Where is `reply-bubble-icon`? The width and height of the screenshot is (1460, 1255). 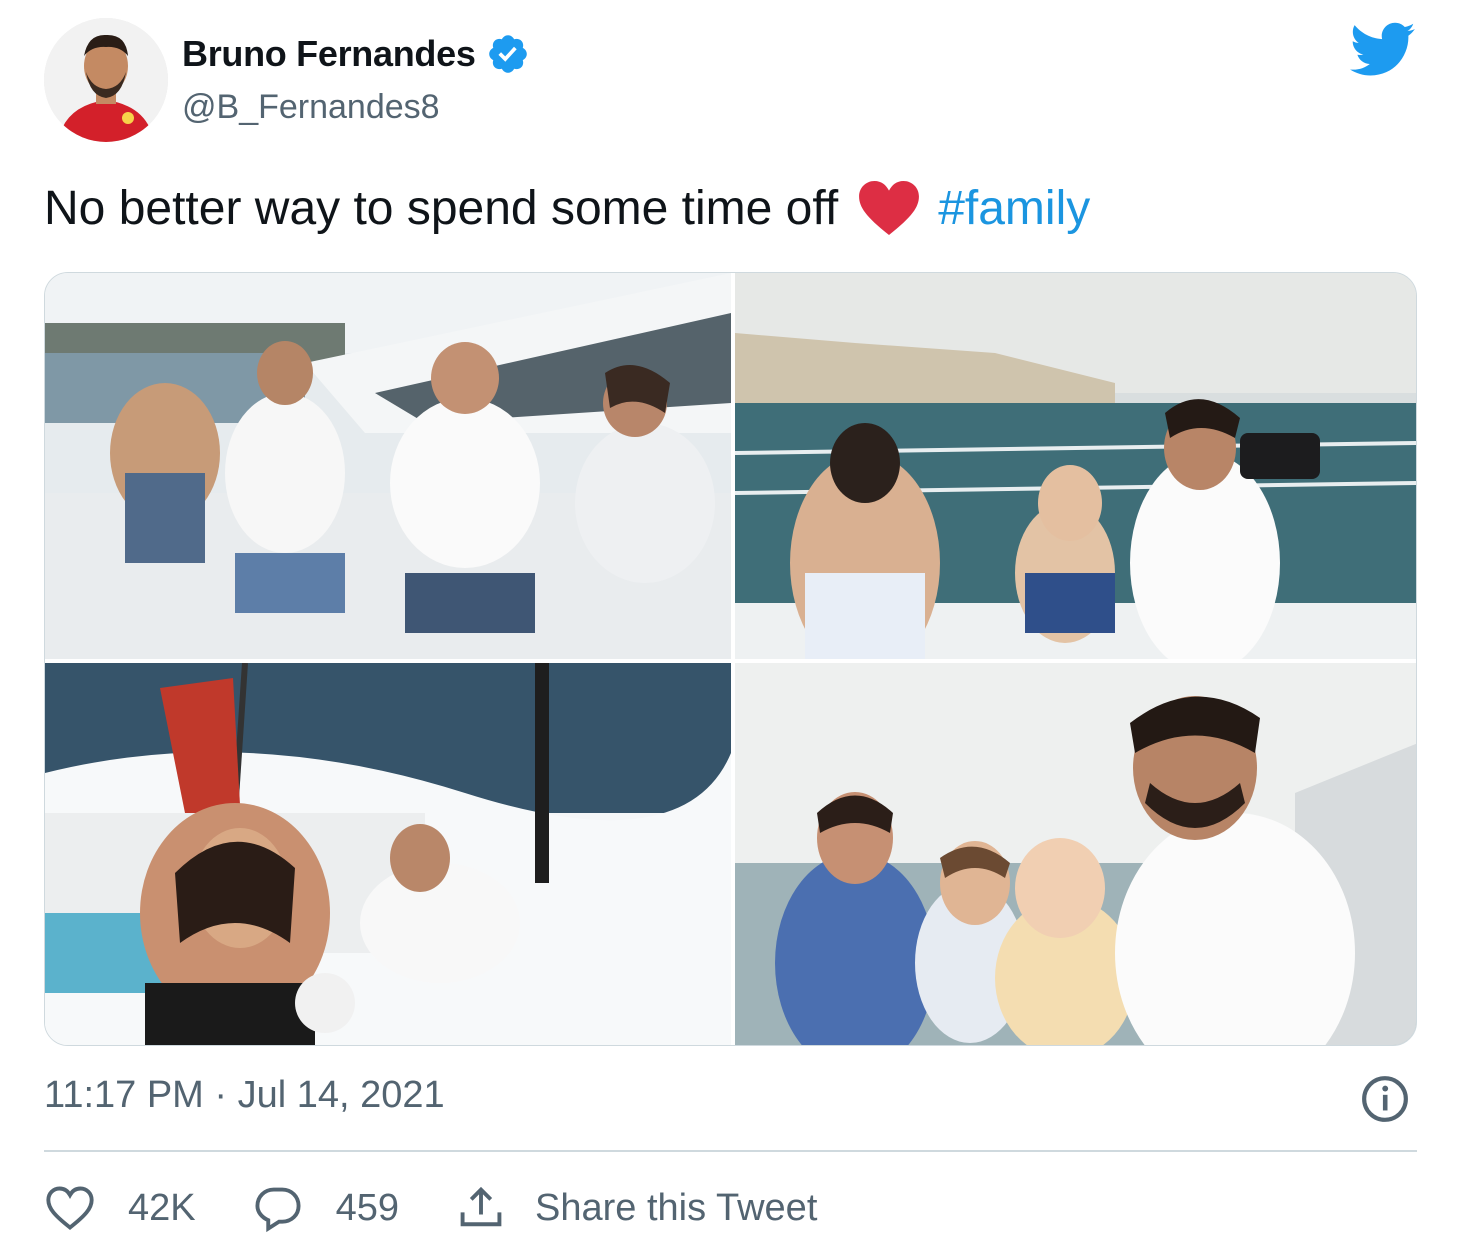
reply-bubble-icon is located at coordinates (278, 1210).